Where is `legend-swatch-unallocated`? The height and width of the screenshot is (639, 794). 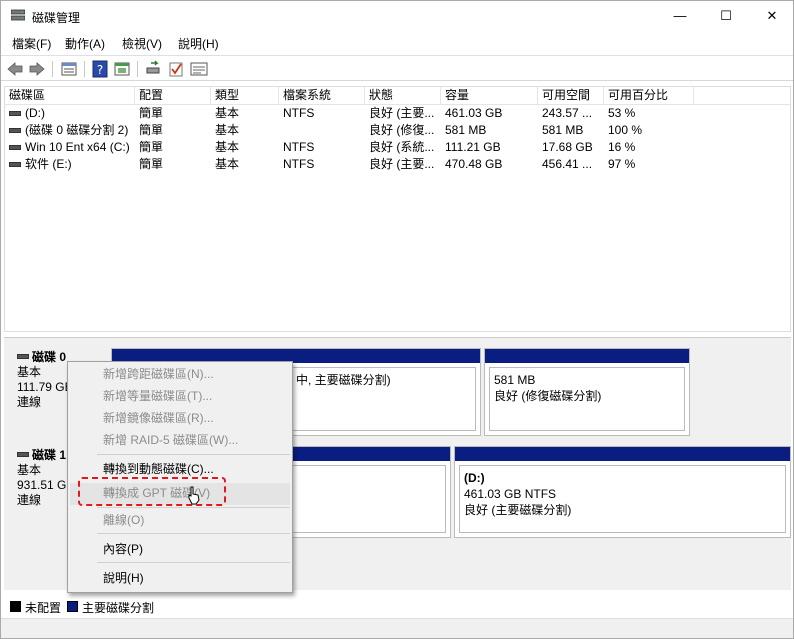 legend-swatch-unallocated is located at coordinates (15, 606).